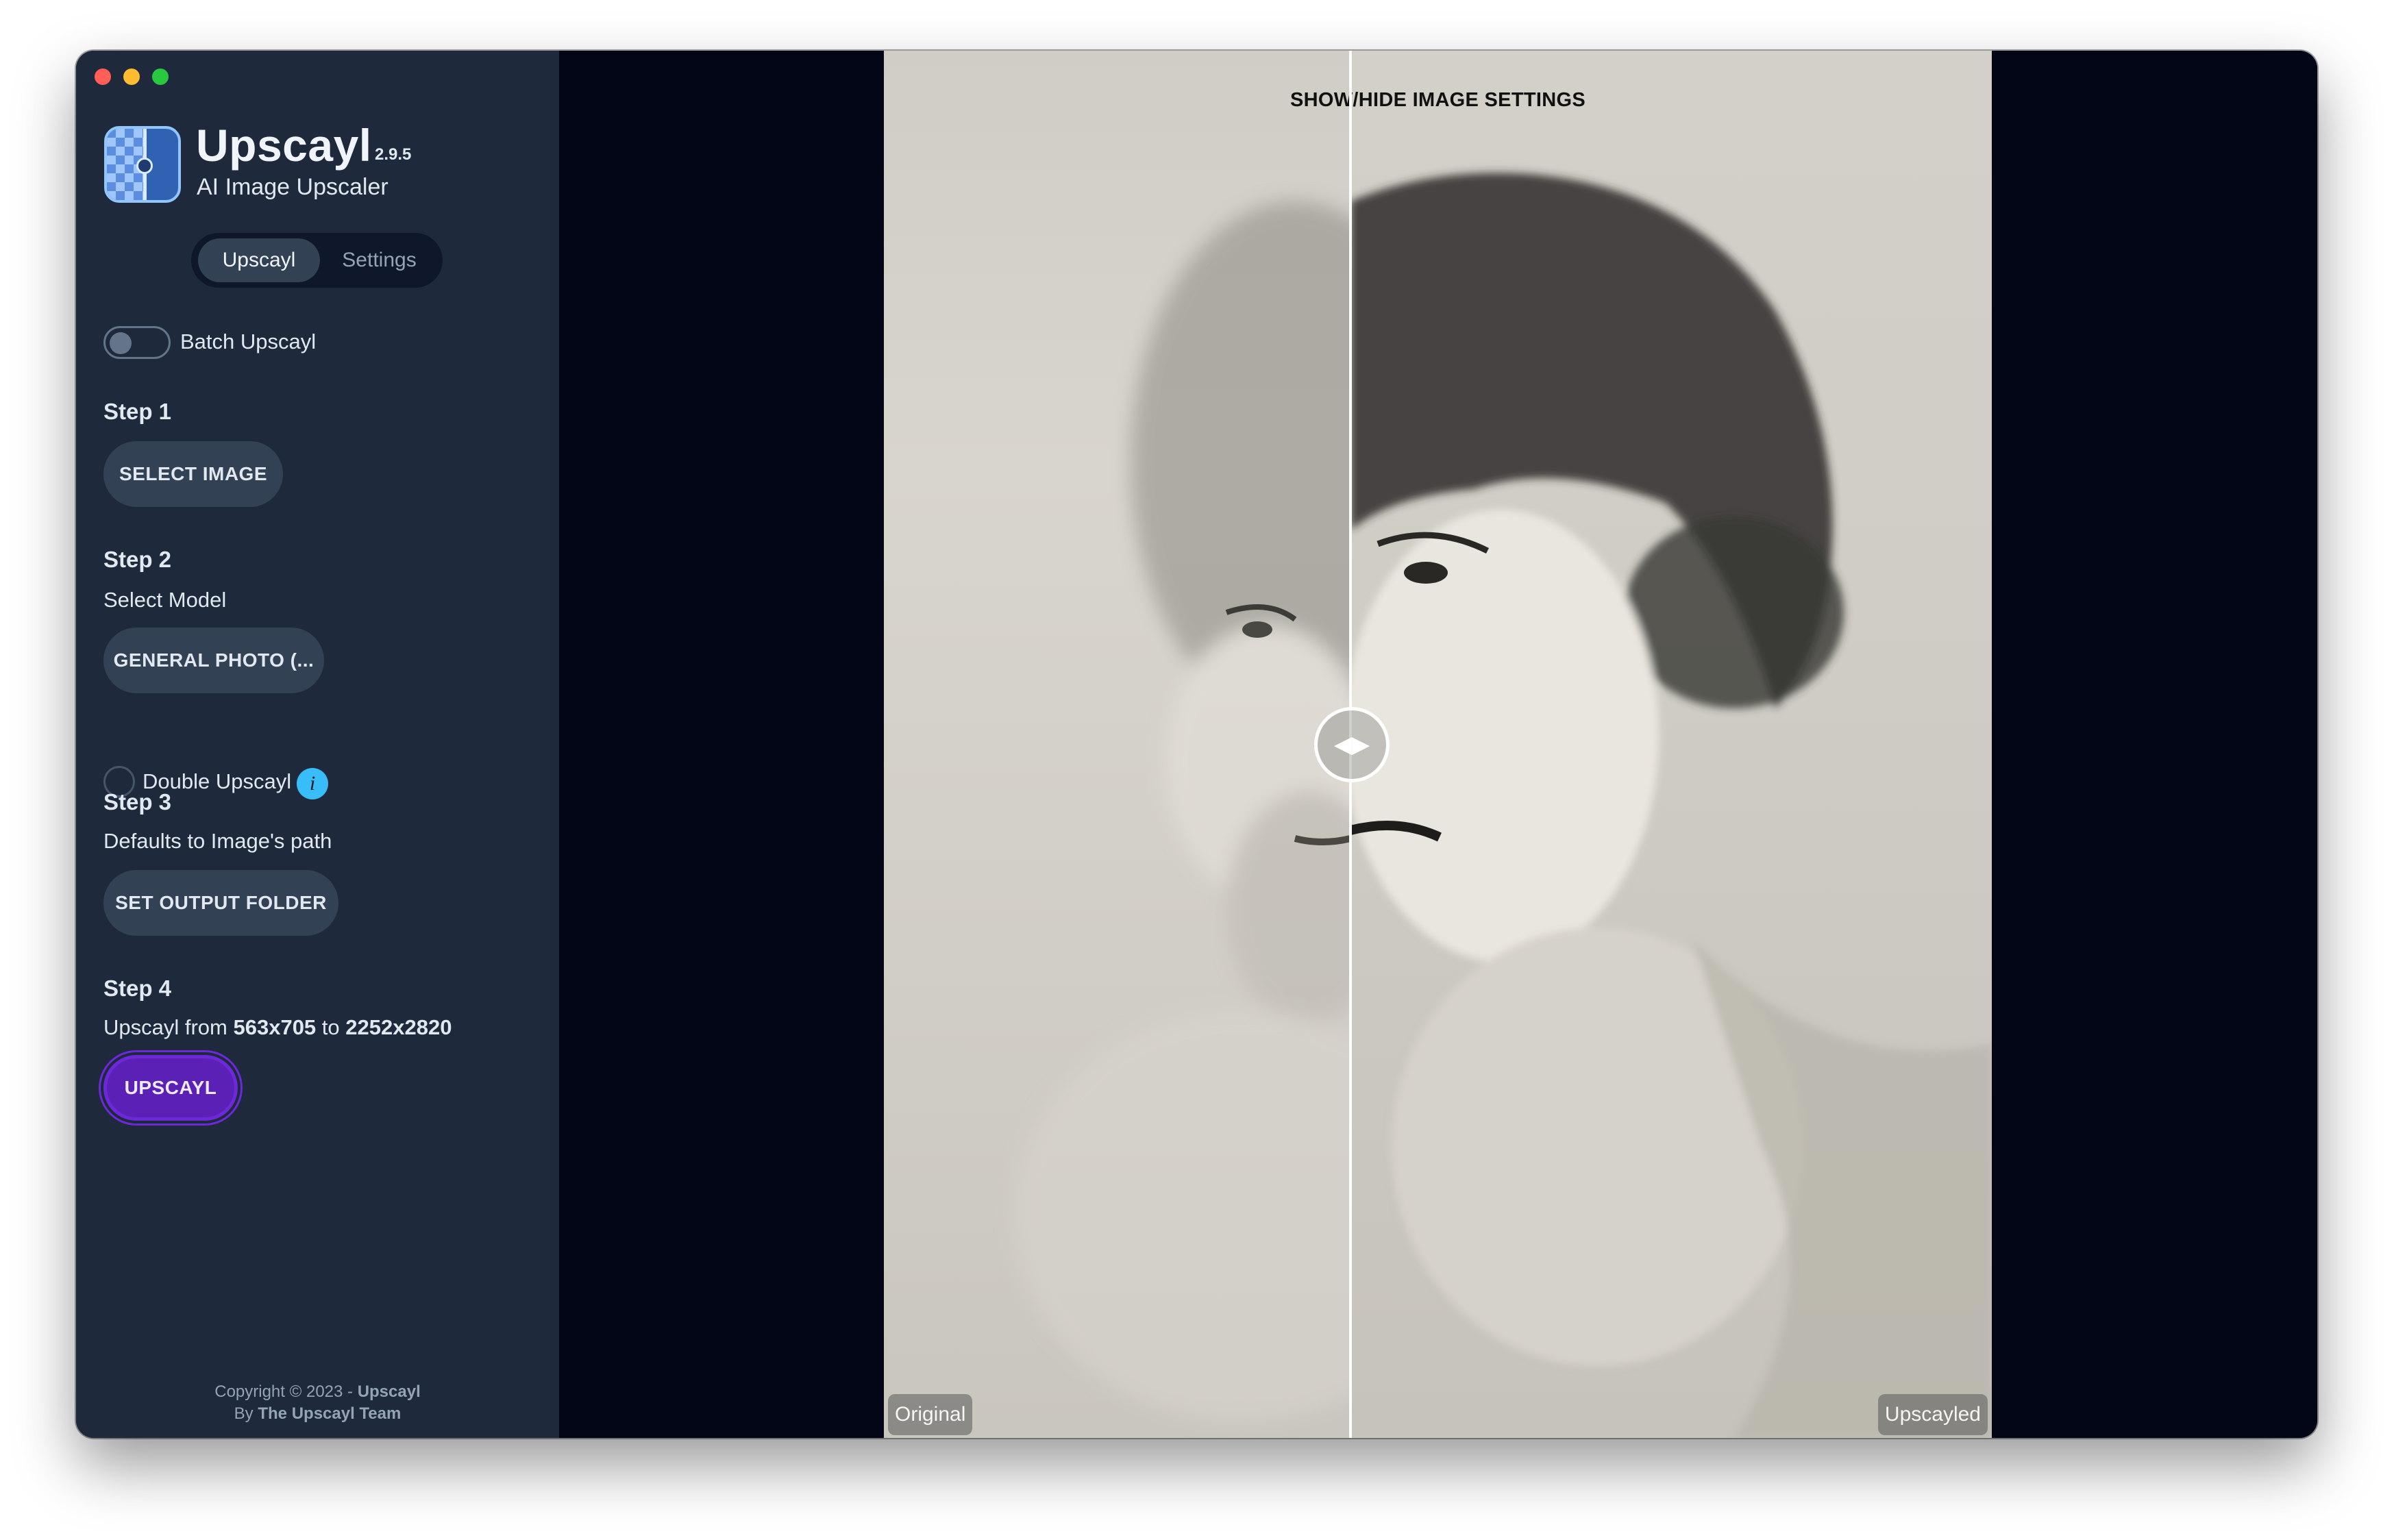 The height and width of the screenshot is (1540, 2394). What do you see at coordinates (171, 1088) in the screenshot?
I see `upscayl-button: UPSCAYL` at bounding box center [171, 1088].